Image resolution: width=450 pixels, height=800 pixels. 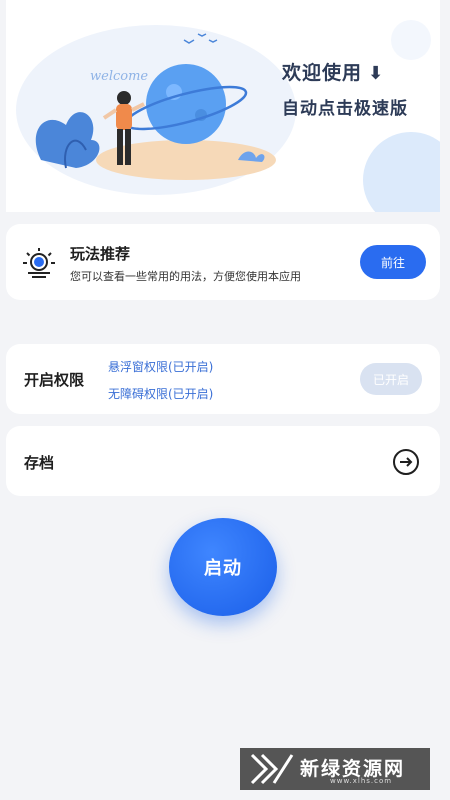 What do you see at coordinates (322, 73) in the screenshot?
I see `welcome-label: 欢迎使用` at bounding box center [322, 73].